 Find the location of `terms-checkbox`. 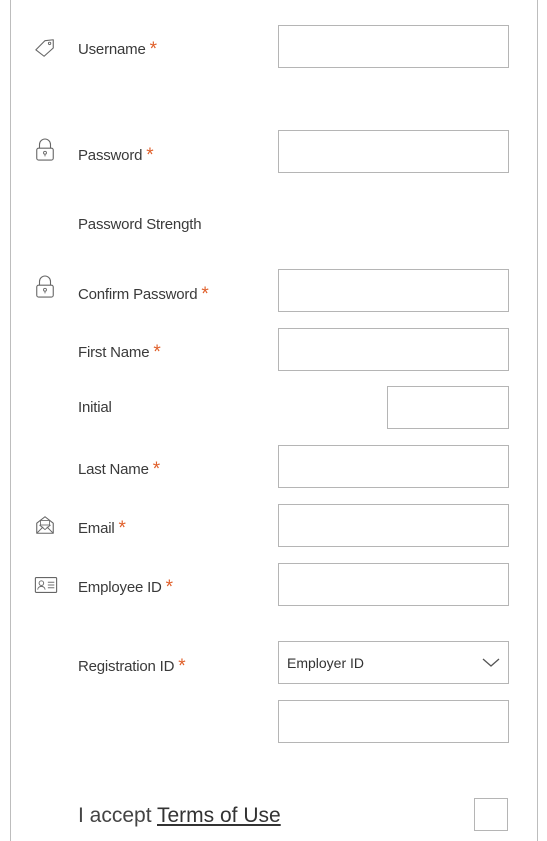

terms-checkbox is located at coordinates (491, 814).